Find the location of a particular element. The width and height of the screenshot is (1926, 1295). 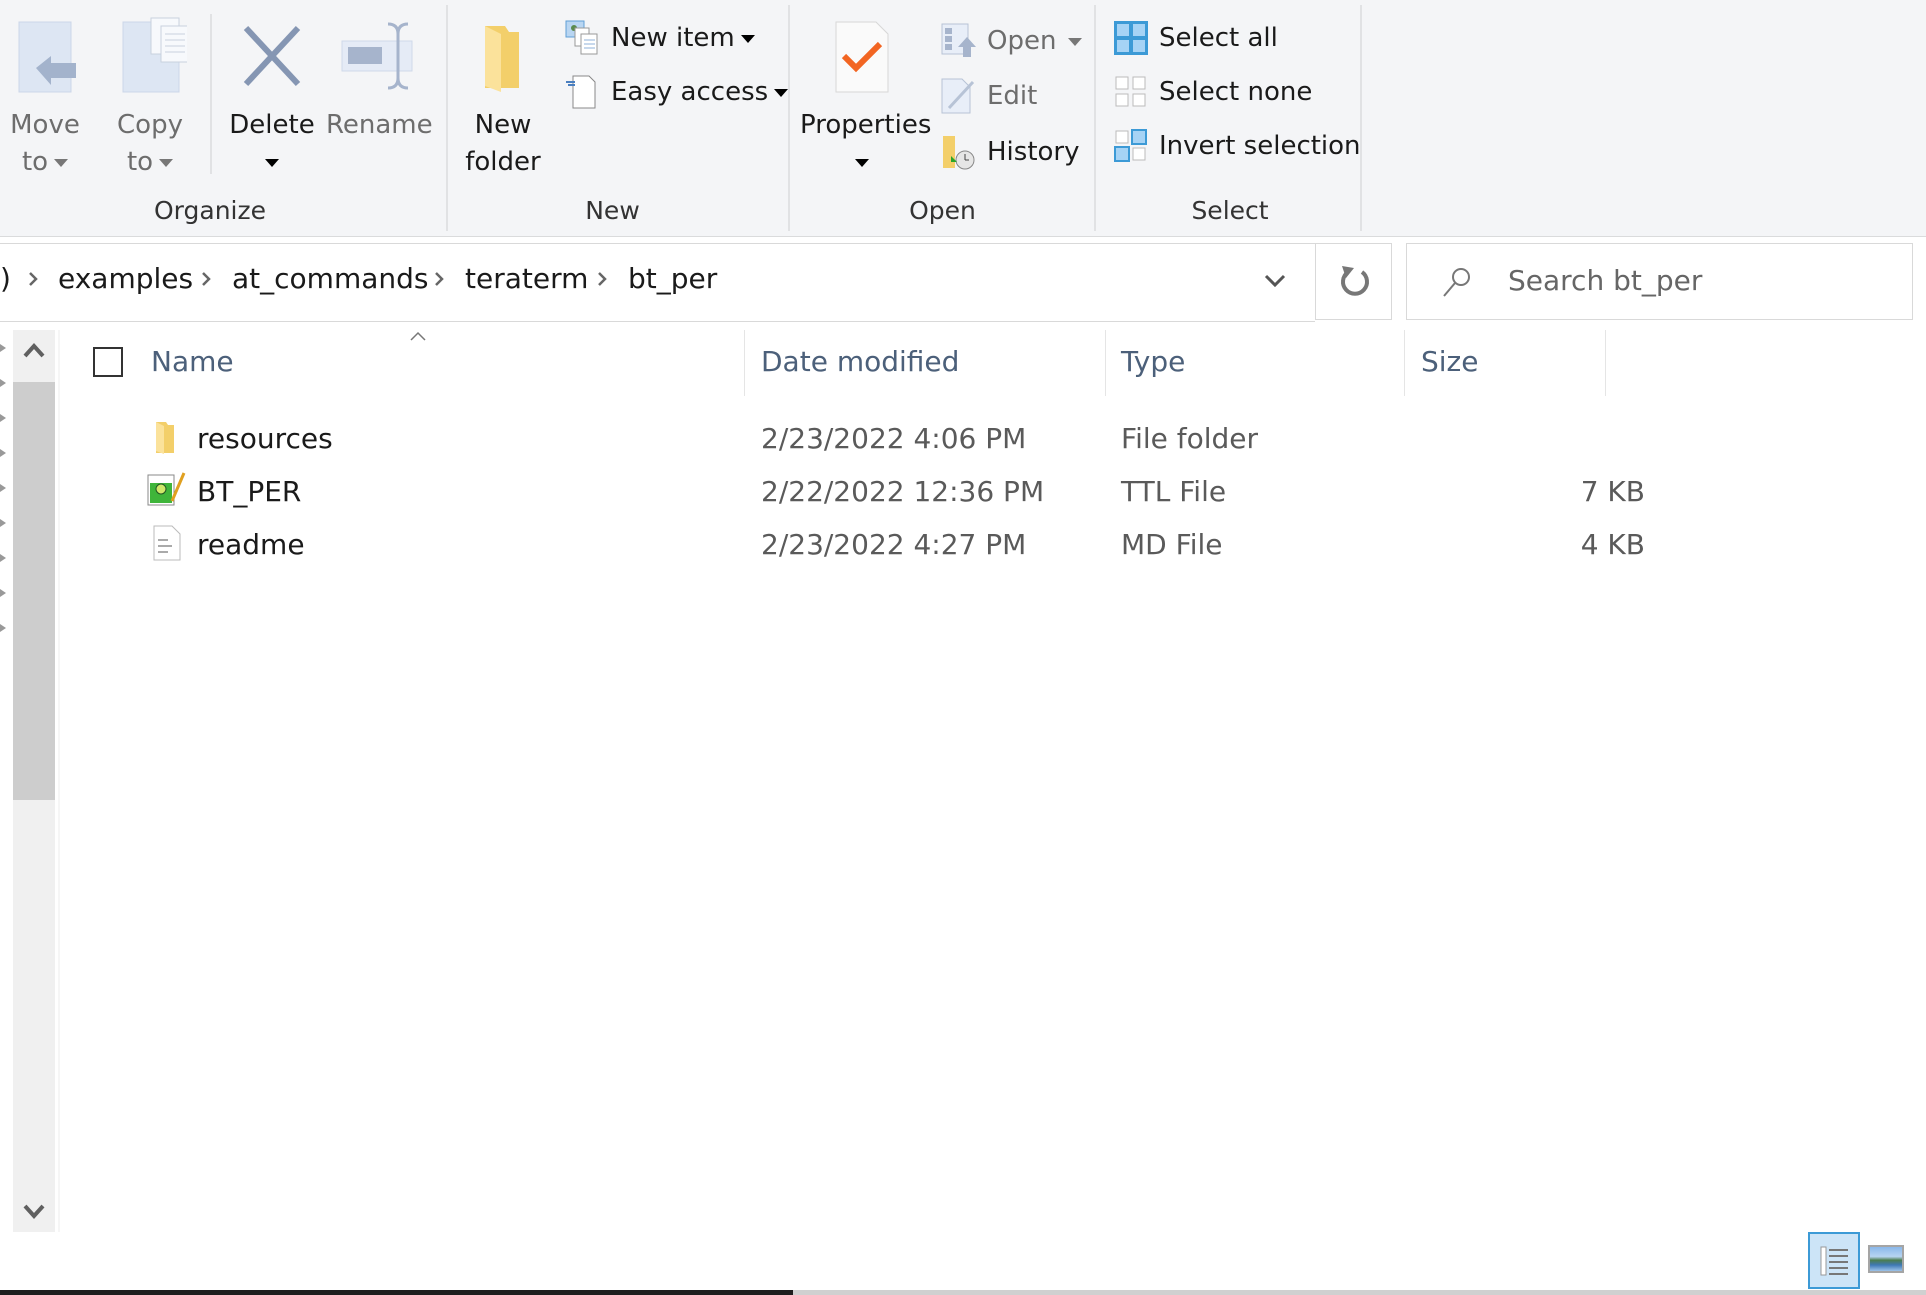

details-view-icon is located at coordinates (1834, 1261).